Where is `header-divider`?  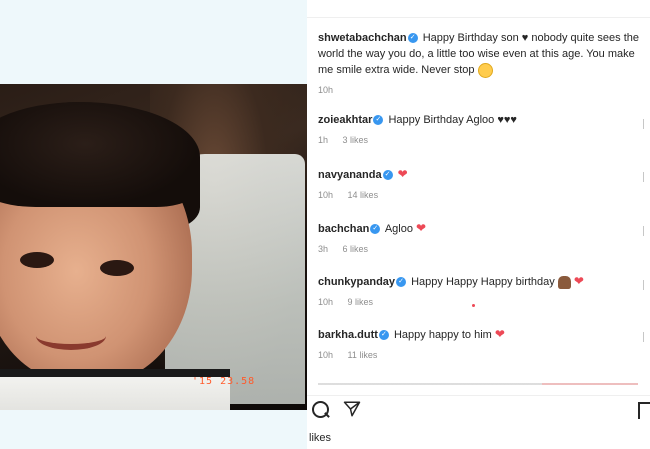 header-divider is located at coordinates (478, 17).